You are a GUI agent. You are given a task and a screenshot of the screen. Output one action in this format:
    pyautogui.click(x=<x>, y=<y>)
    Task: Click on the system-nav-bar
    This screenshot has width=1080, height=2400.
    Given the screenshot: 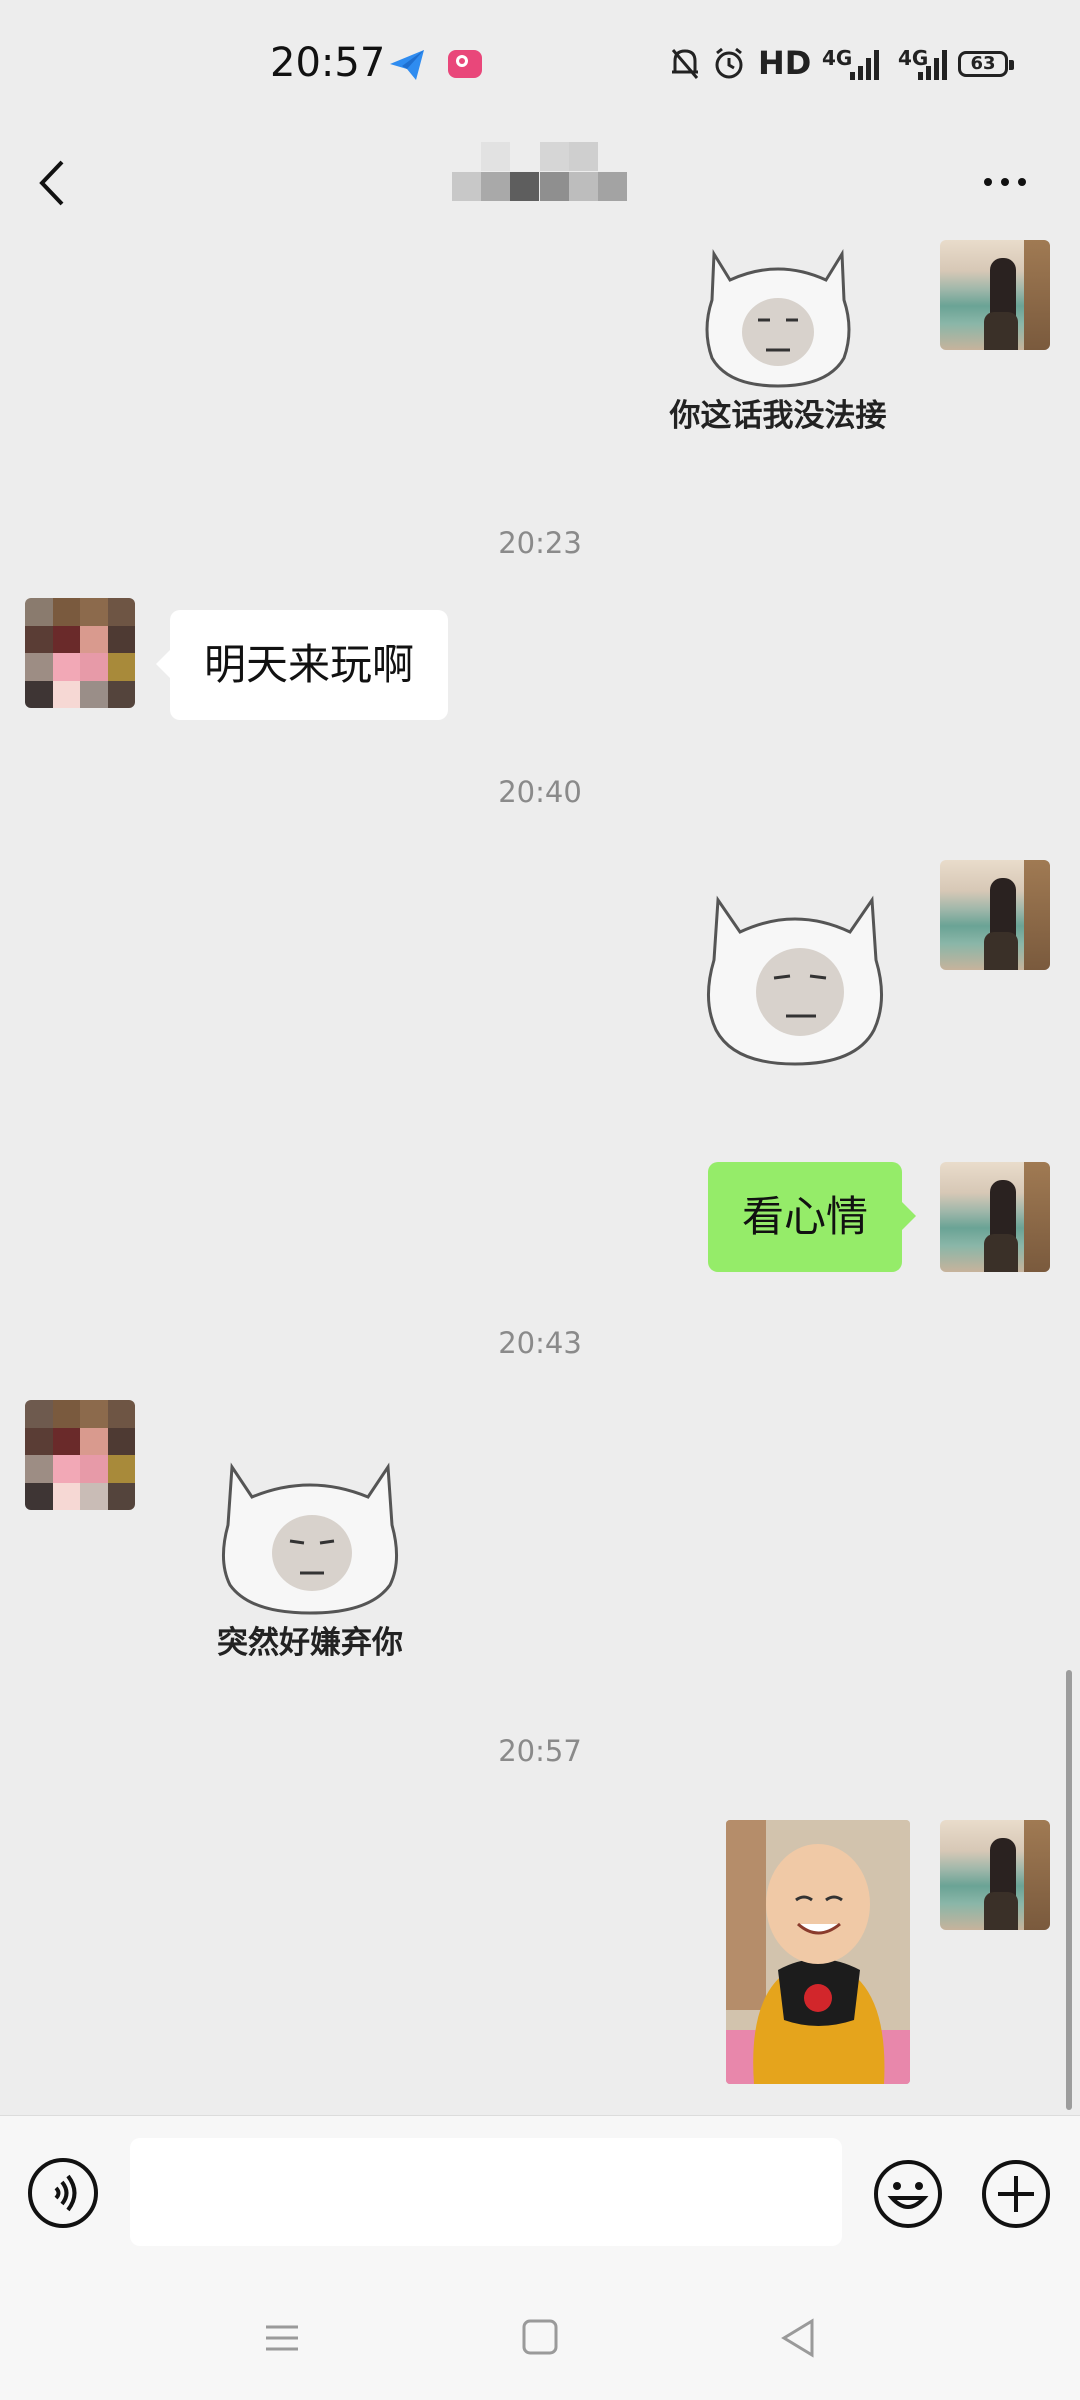 What is the action you would take?
    pyautogui.click(x=540, y=2337)
    